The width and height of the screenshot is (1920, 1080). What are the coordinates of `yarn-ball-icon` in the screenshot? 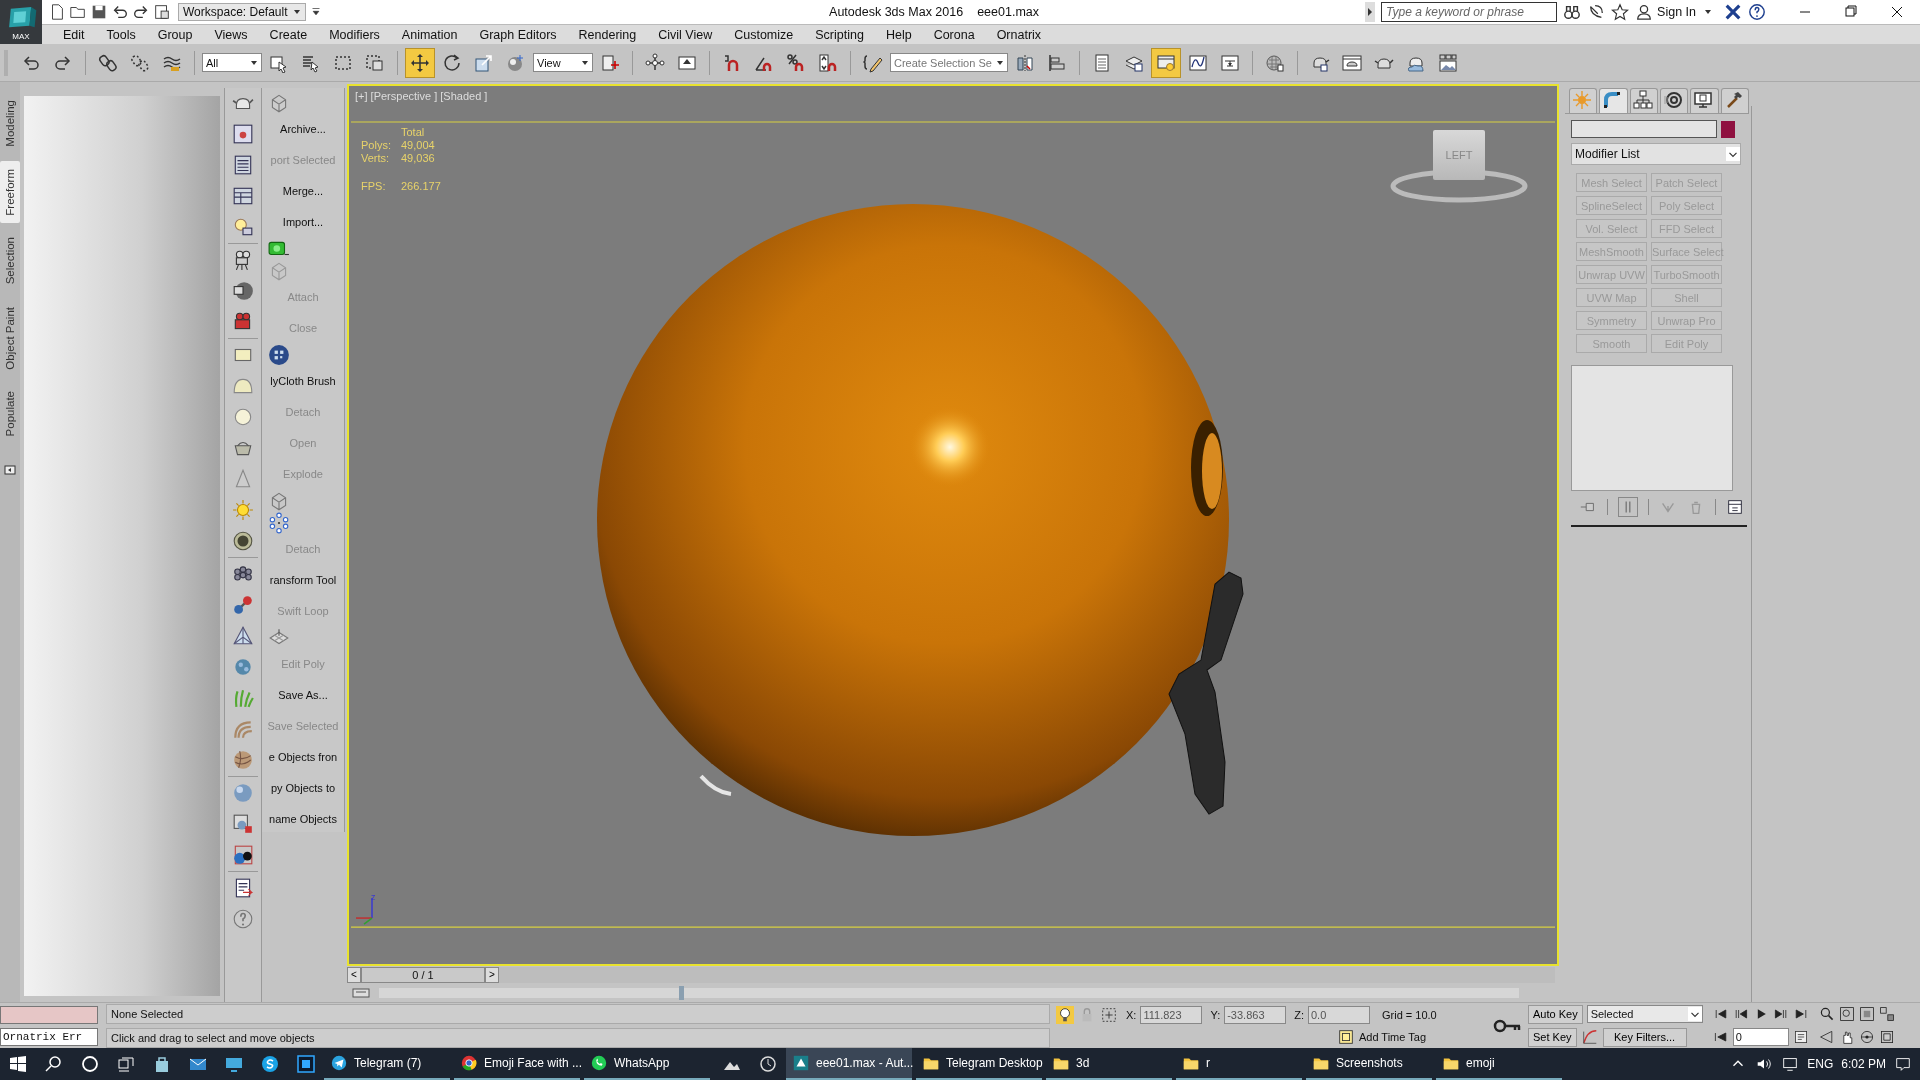 It's located at (243, 760).